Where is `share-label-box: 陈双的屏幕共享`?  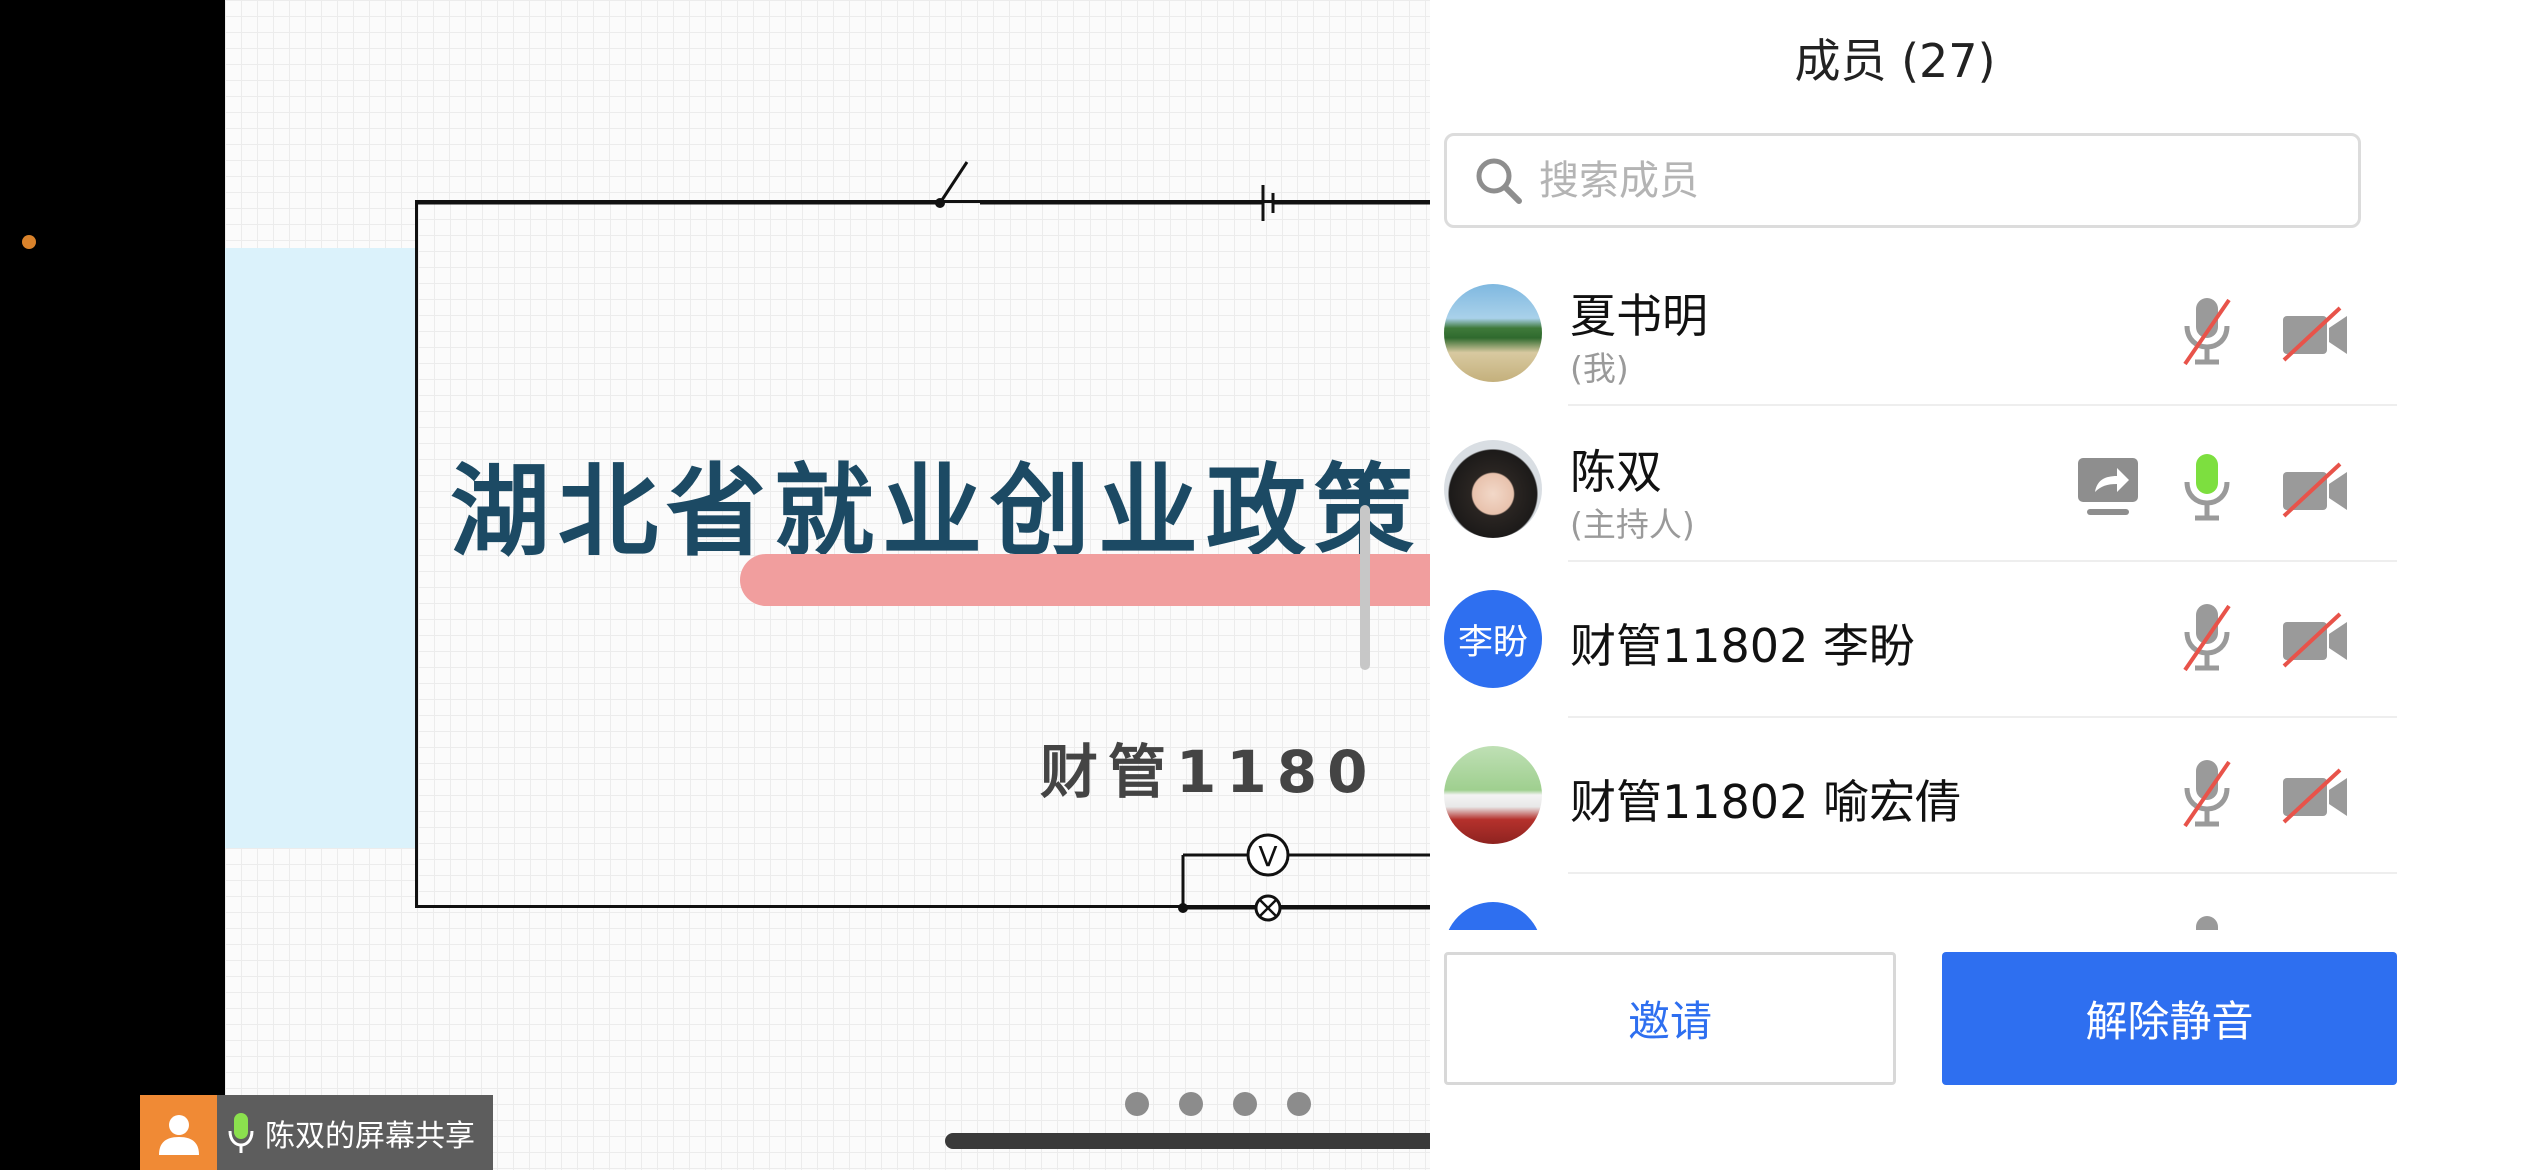 share-label-box: 陈双的屏幕共享 is located at coordinates (355, 1132).